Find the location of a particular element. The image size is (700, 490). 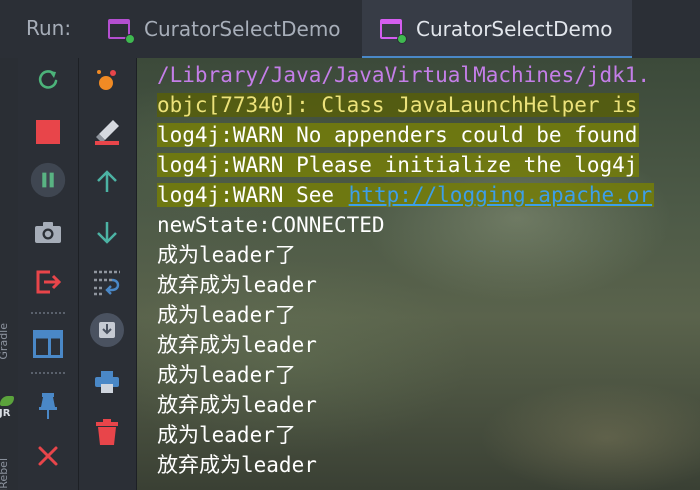

debug-button is located at coordinates (107, 80).